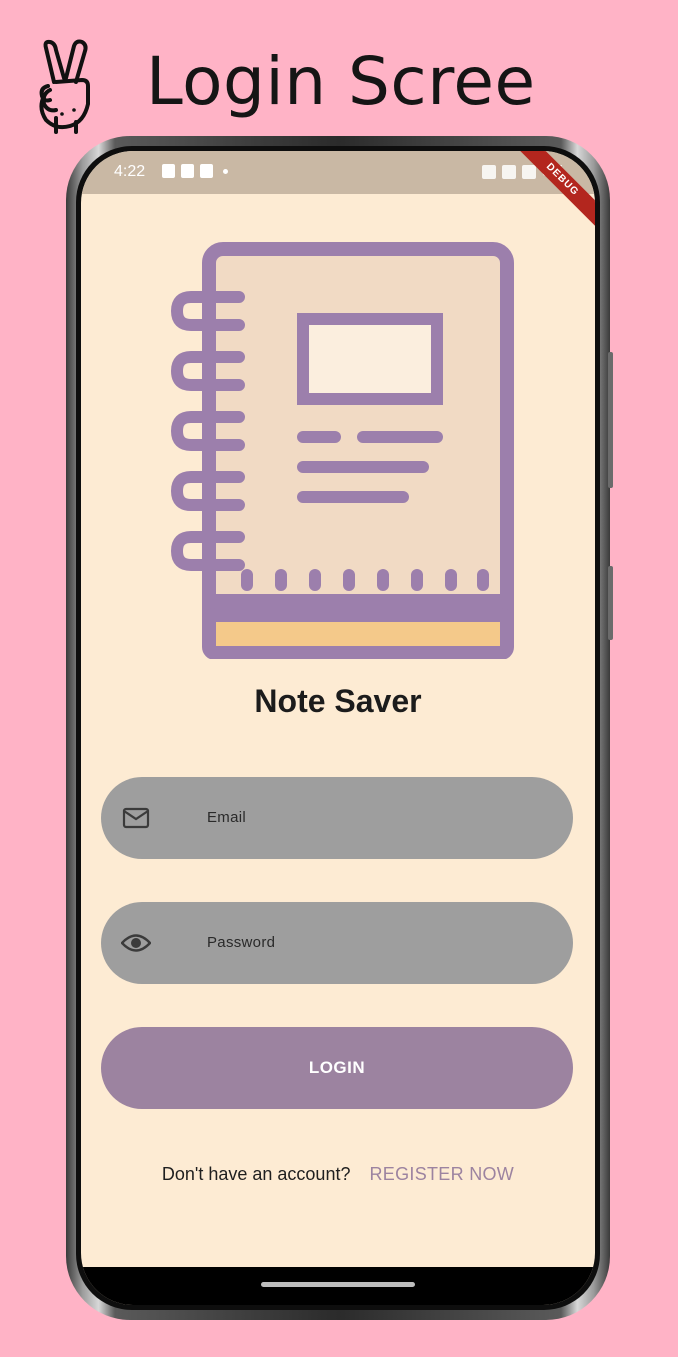  What do you see at coordinates (227, 817) in the screenshot?
I see `email-field-label: Email` at bounding box center [227, 817].